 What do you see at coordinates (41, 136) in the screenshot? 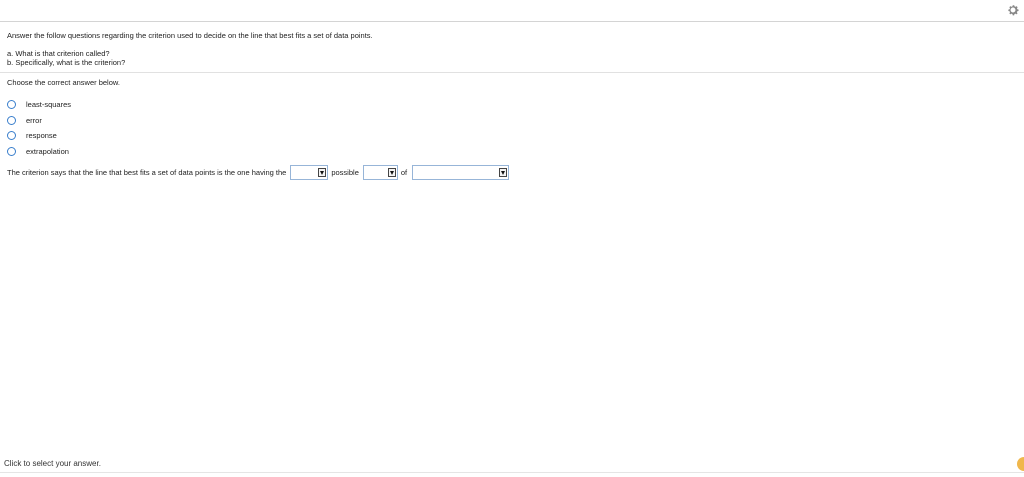
I see `option-label: response` at bounding box center [41, 136].